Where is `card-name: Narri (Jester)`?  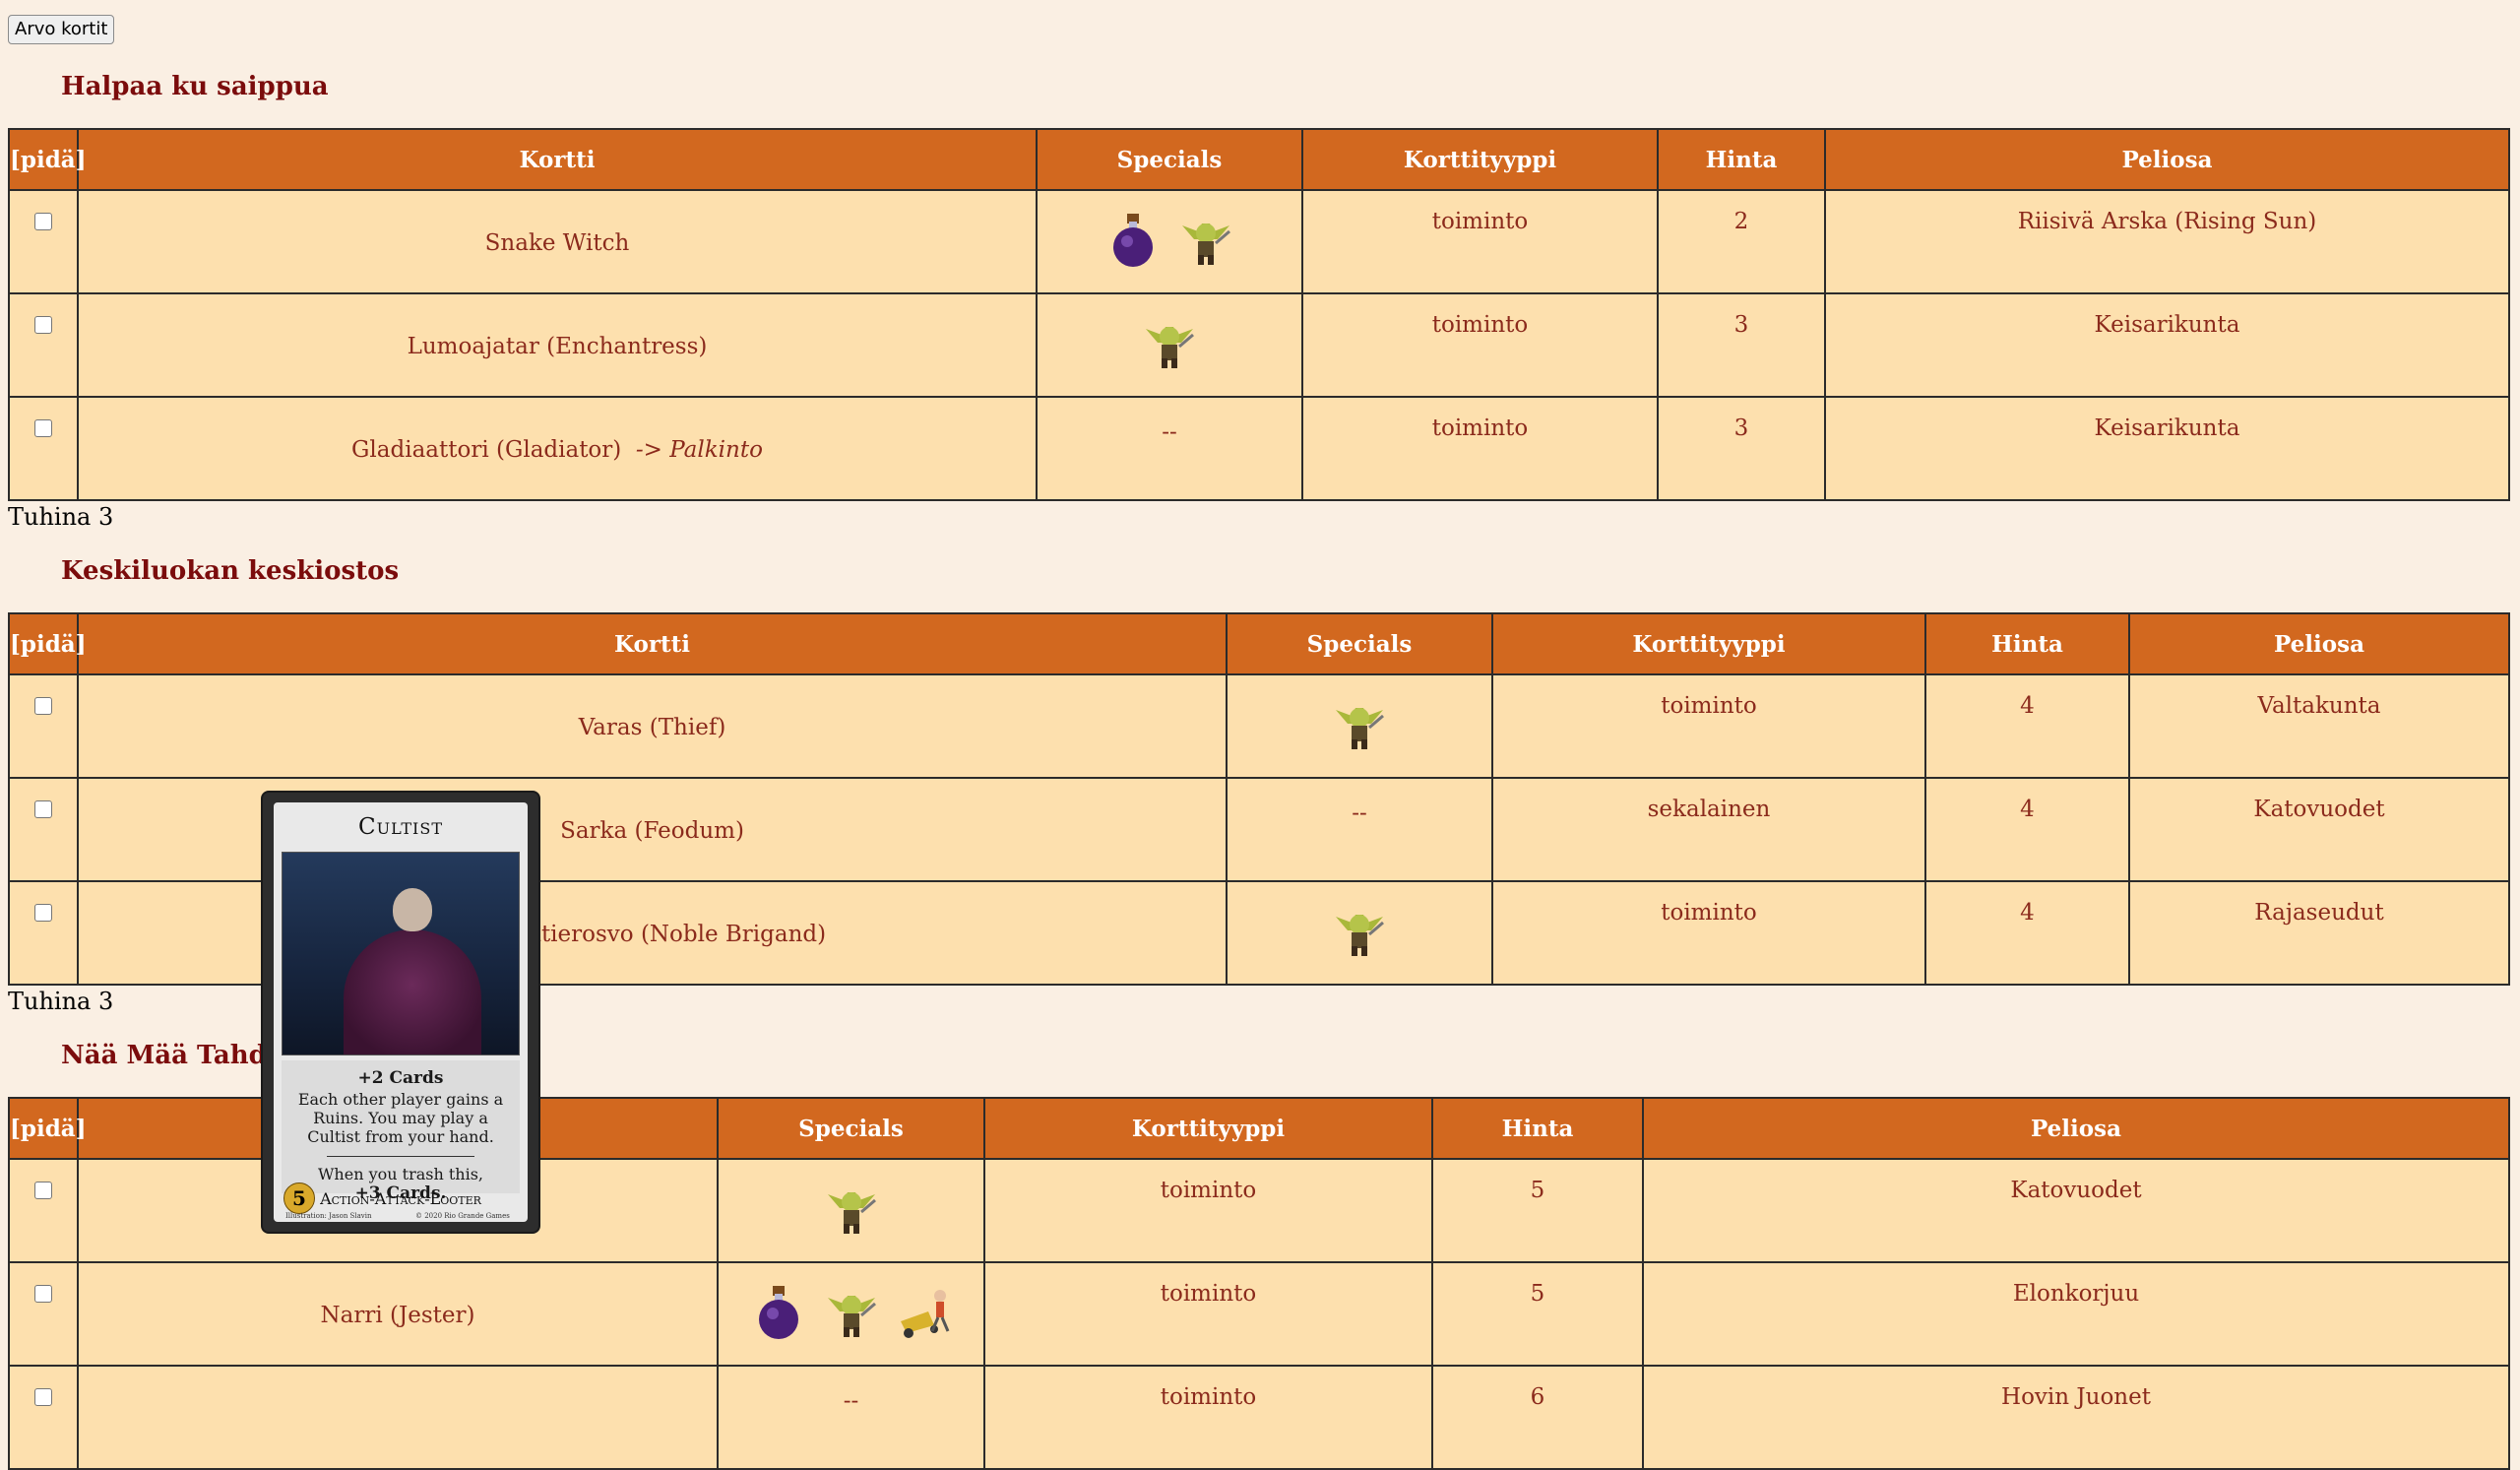 card-name: Narri (Jester) is located at coordinates (398, 1315).